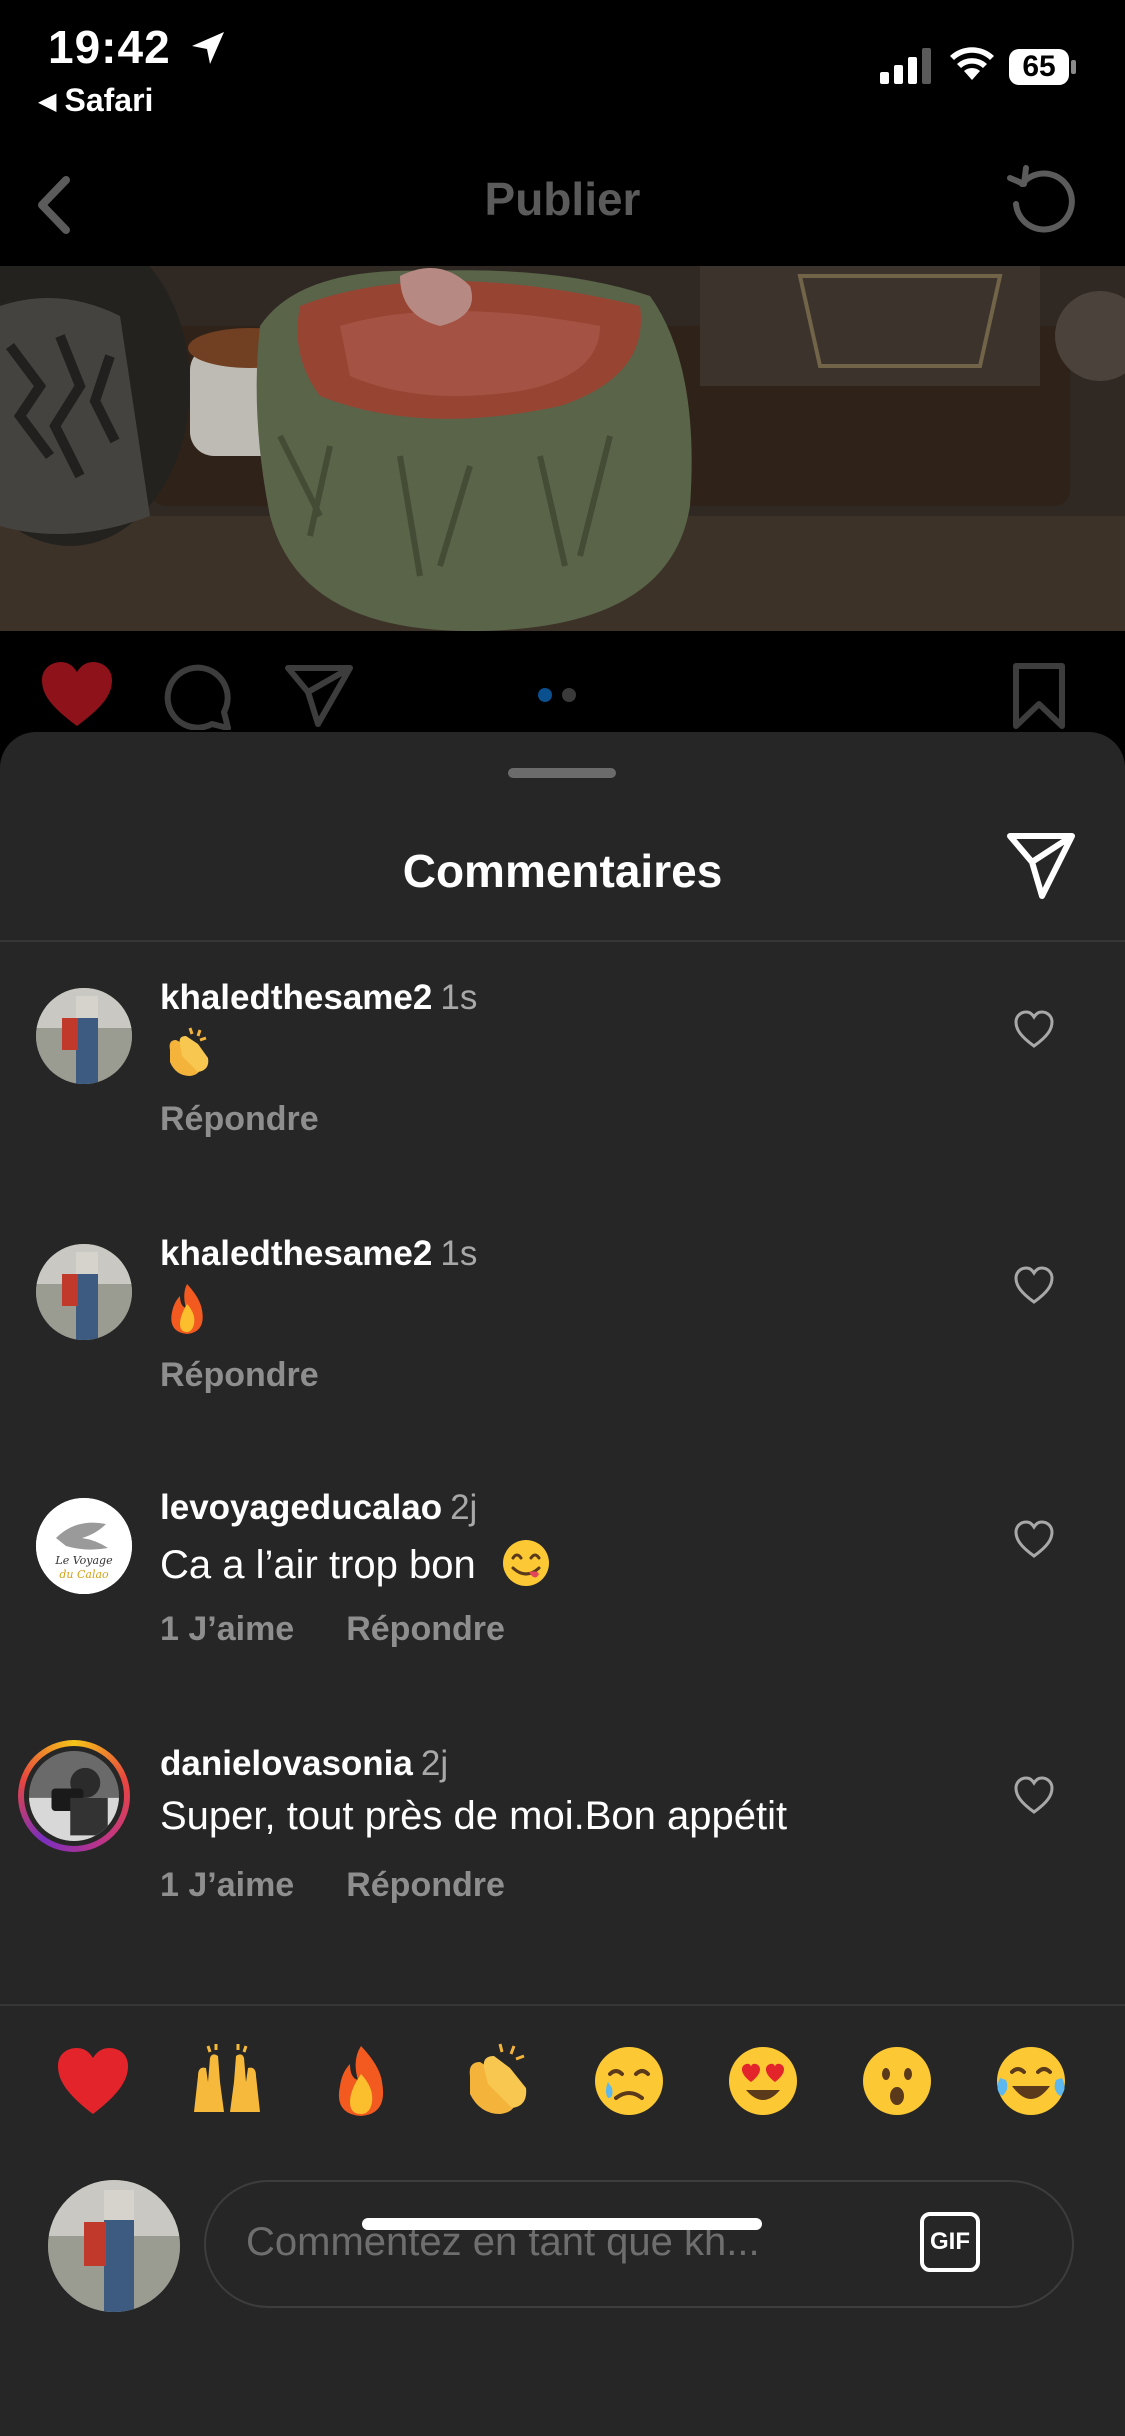 The image size is (1125, 2436). What do you see at coordinates (562, 60) in the screenshot?
I see `status-bar: 19:42 ◀ Safari 65` at bounding box center [562, 60].